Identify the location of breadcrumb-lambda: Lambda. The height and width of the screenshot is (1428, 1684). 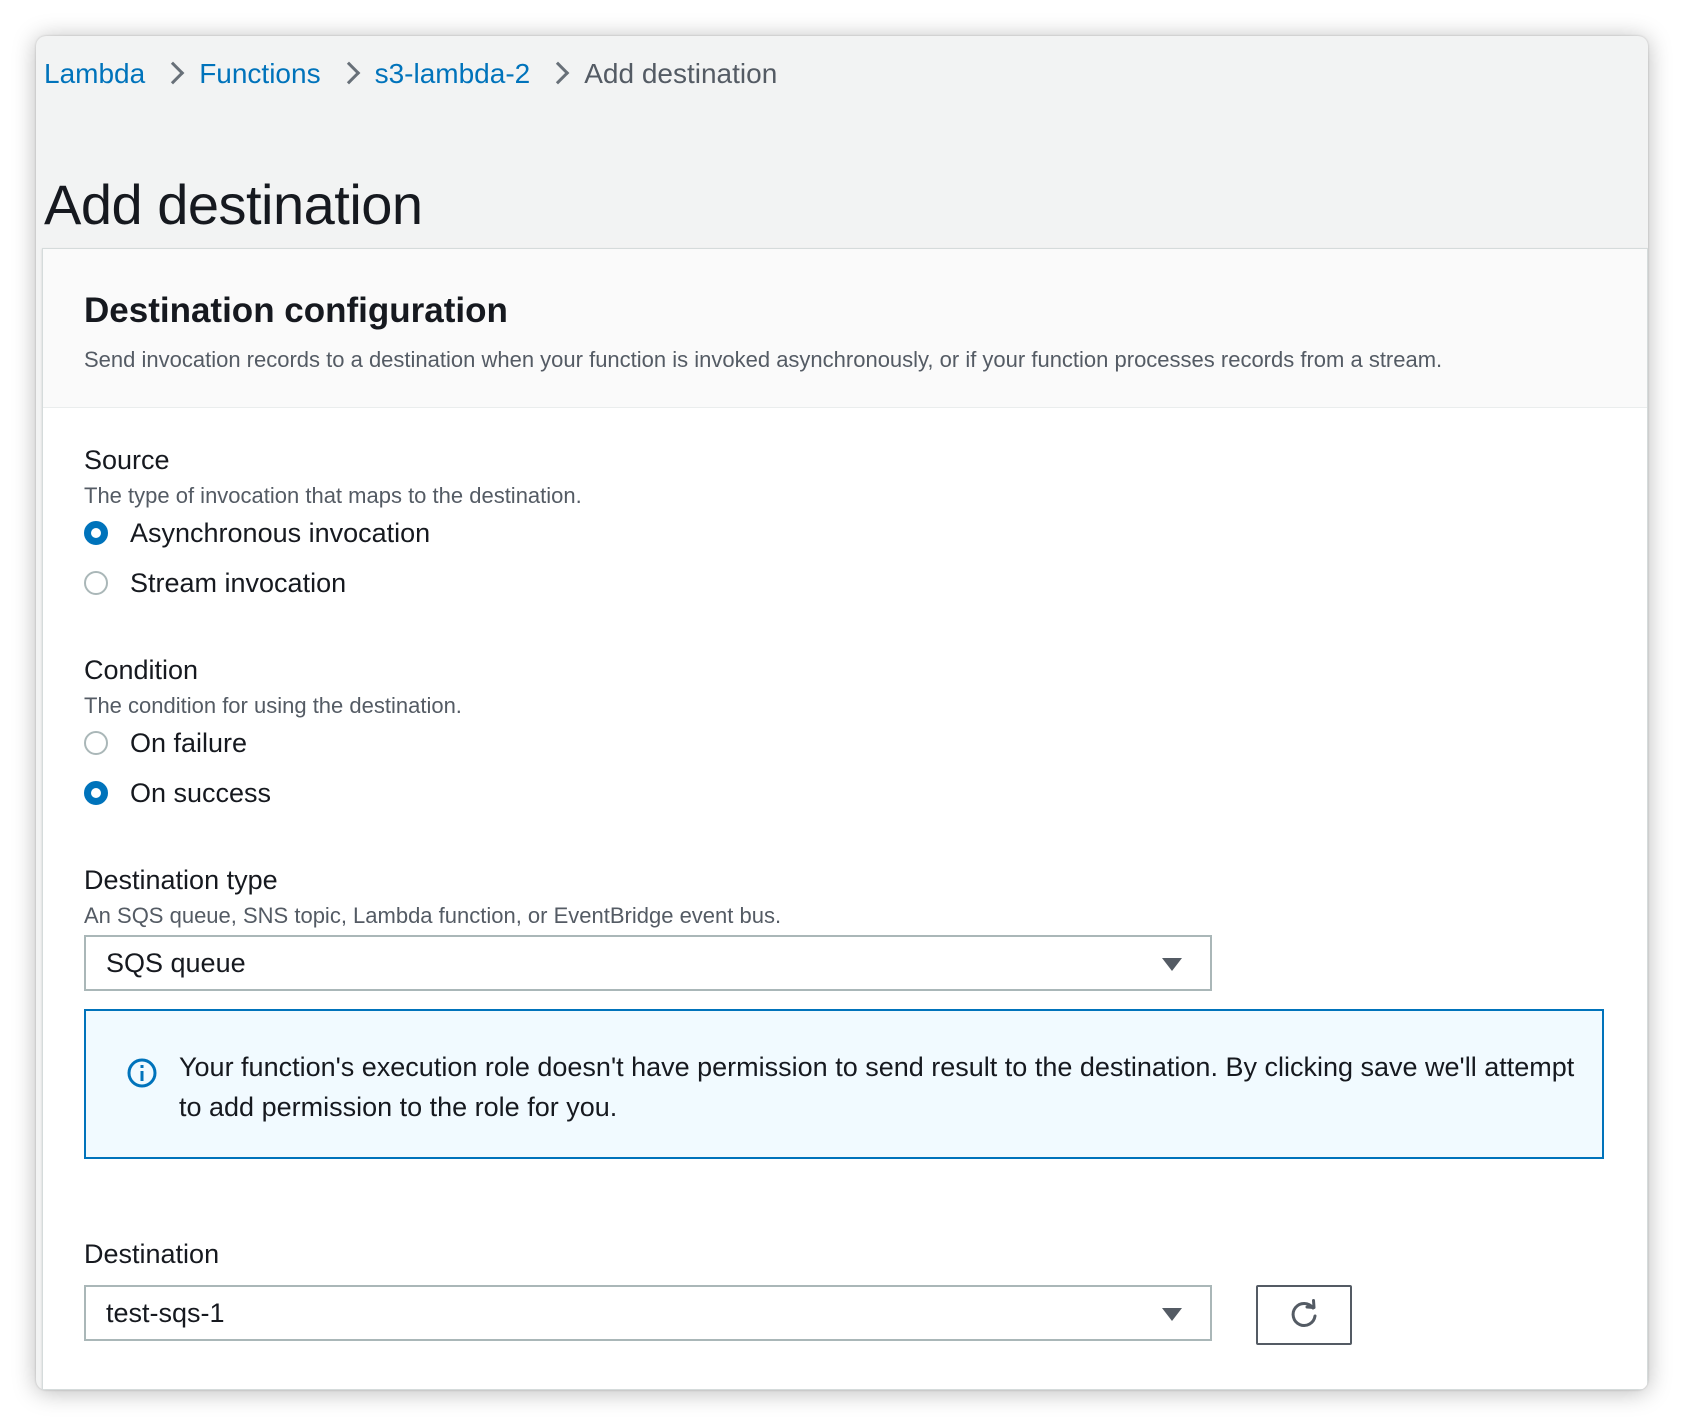
(94, 74).